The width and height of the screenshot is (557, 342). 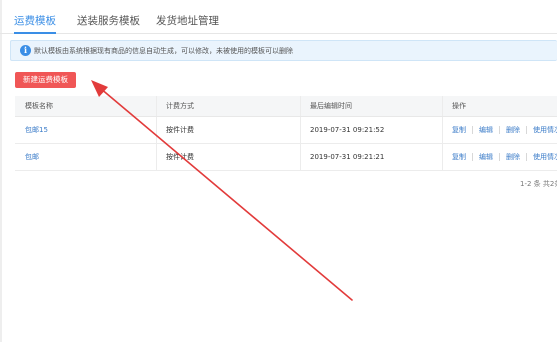 What do you see at coordinates (1, 171) in the screenshot?
I see `page-left-border` at bounding box center [1, 171].